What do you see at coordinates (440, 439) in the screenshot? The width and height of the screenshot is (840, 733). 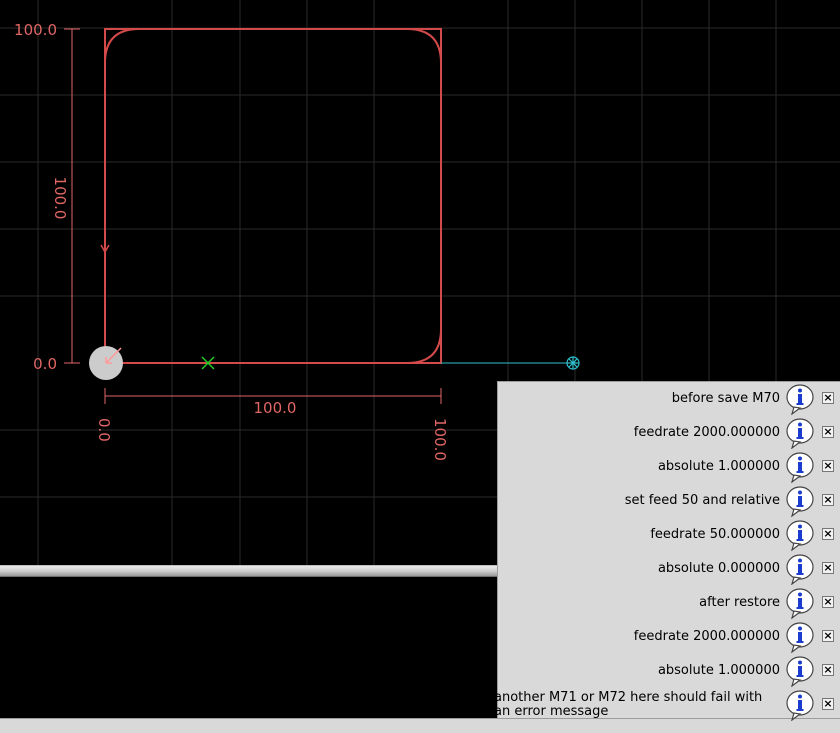 I see `x-right-label: 100.0` at bounding box center [440, 439].